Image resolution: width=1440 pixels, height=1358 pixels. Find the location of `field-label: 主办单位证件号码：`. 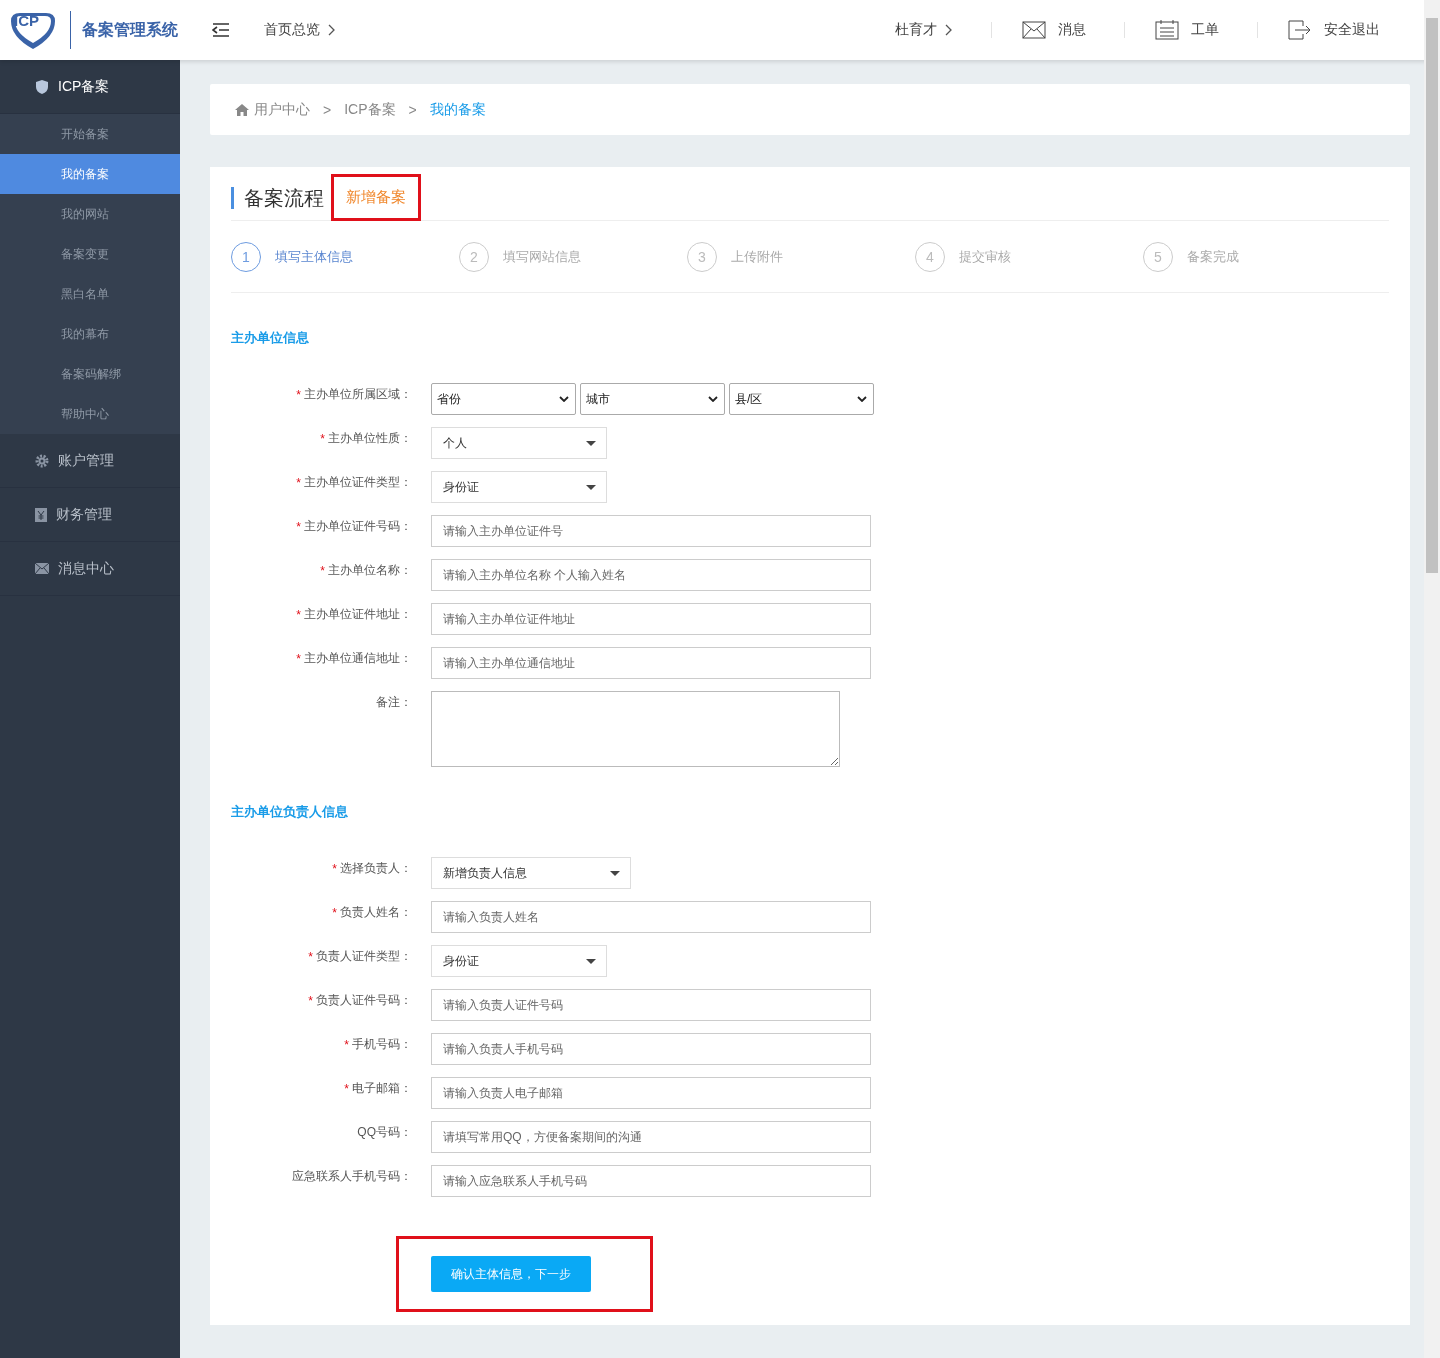

field-label: 主办单位证件号码： is located at coordinates (358, 526).